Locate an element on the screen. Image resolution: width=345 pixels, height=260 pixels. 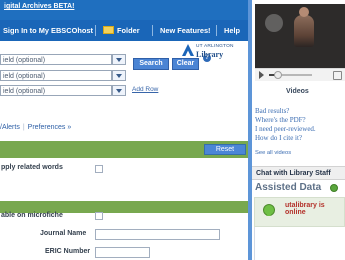
assisted-data-title: Assisted Data is located at coordinates (288, 187).